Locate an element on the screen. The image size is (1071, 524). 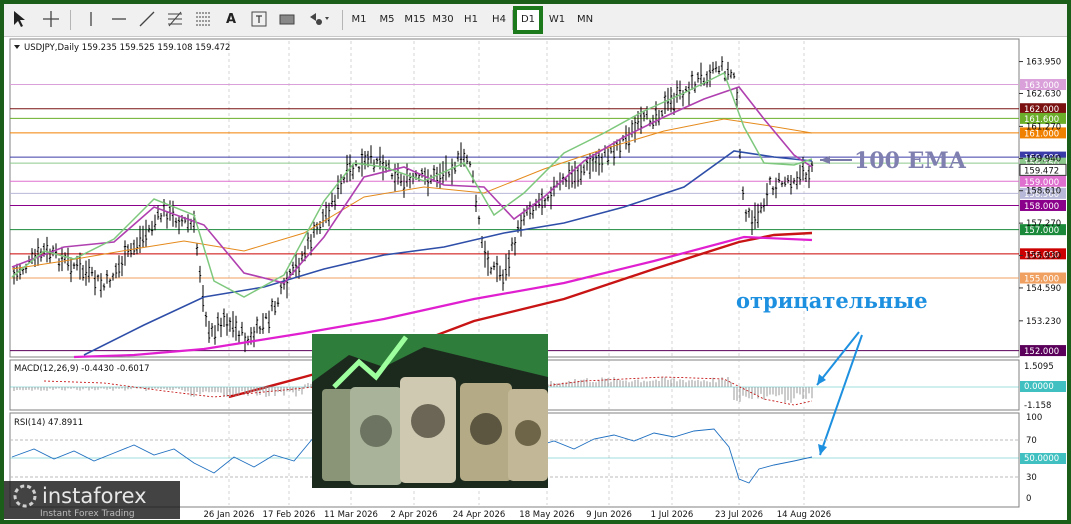
rectangle-icon is located at coordinates (287, 20).